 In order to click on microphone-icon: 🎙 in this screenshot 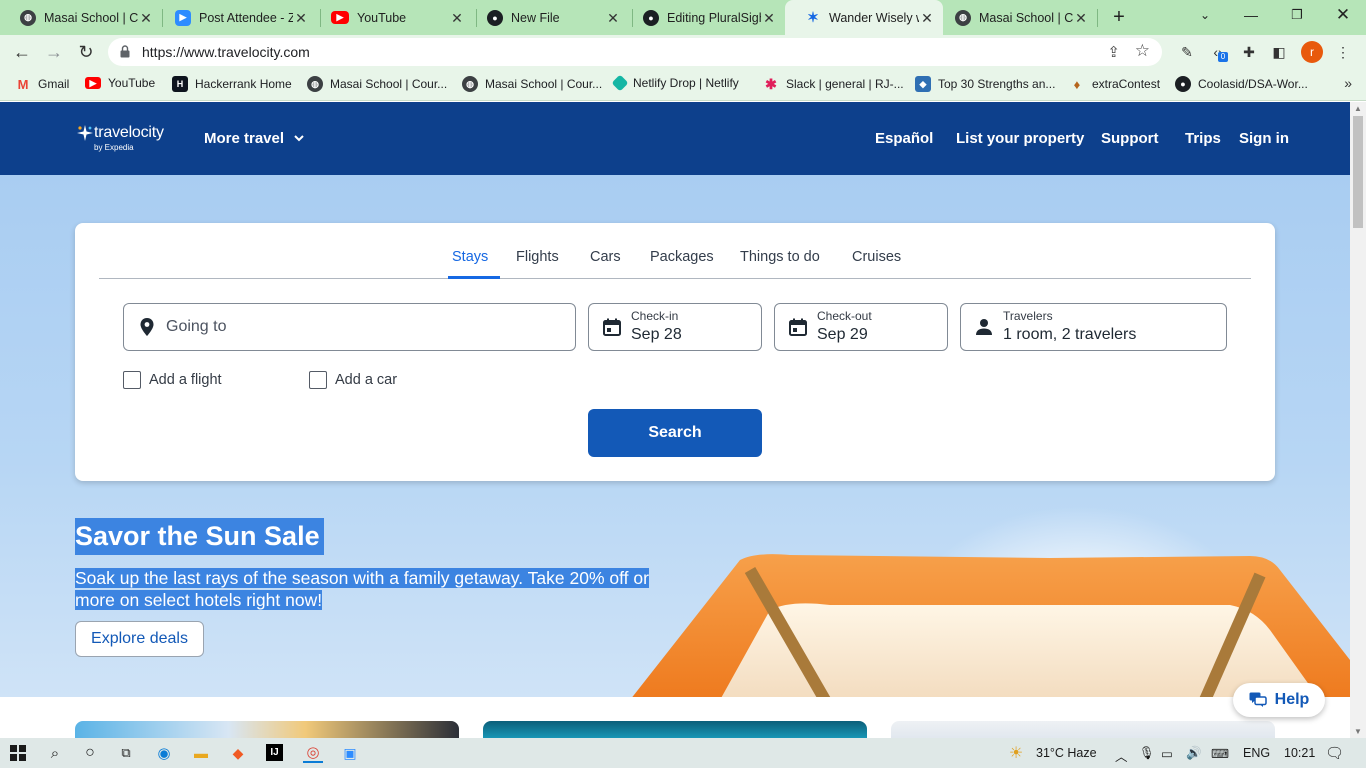, I will do `click(1147, 753)`.